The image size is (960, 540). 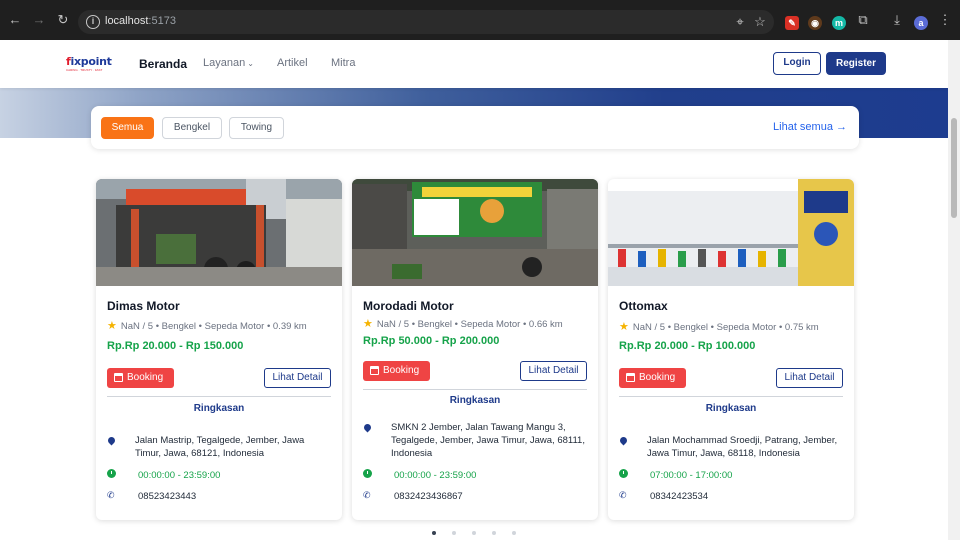 I want to click on phone-number: 0832423436867, so click(x=428, y=496).